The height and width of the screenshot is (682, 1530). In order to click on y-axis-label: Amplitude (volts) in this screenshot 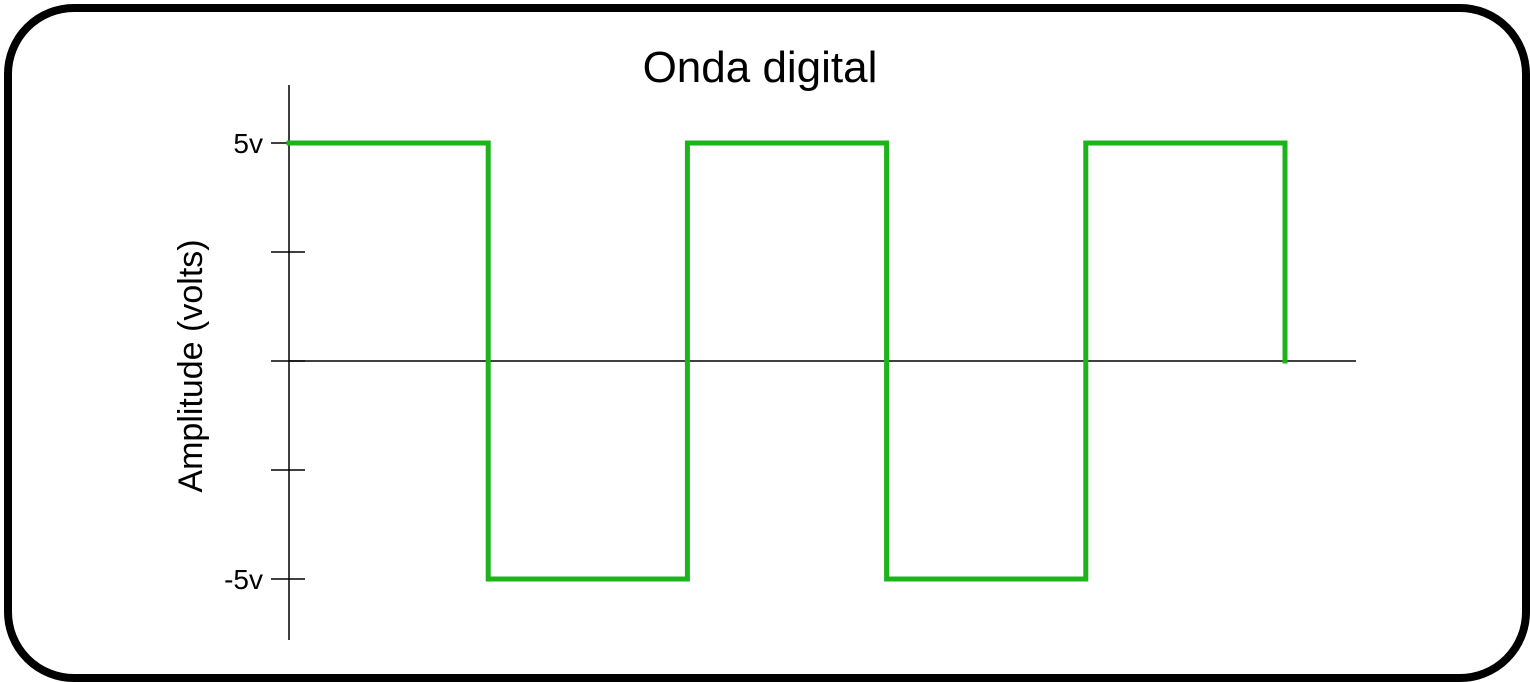, I will do `click(191, 365)`.